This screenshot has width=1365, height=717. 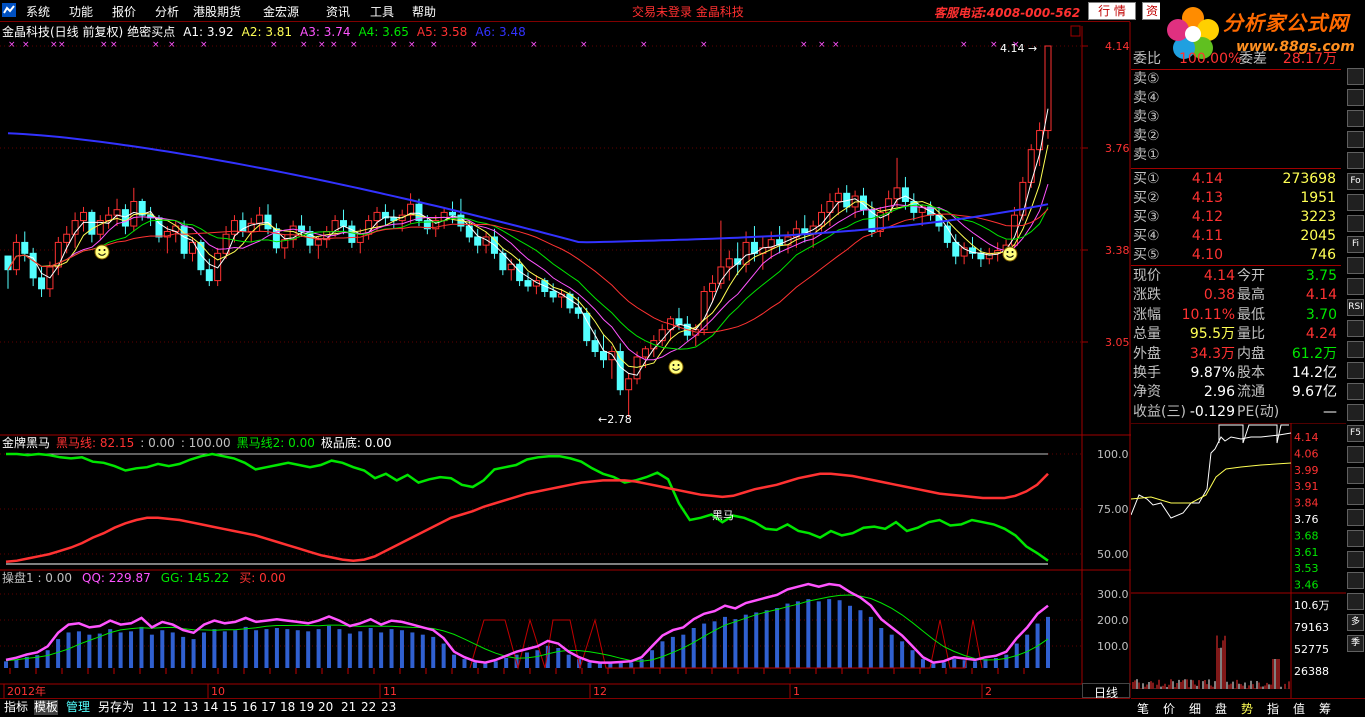 I want to click on bottom-tab: 20, so click(x=325, y=707).